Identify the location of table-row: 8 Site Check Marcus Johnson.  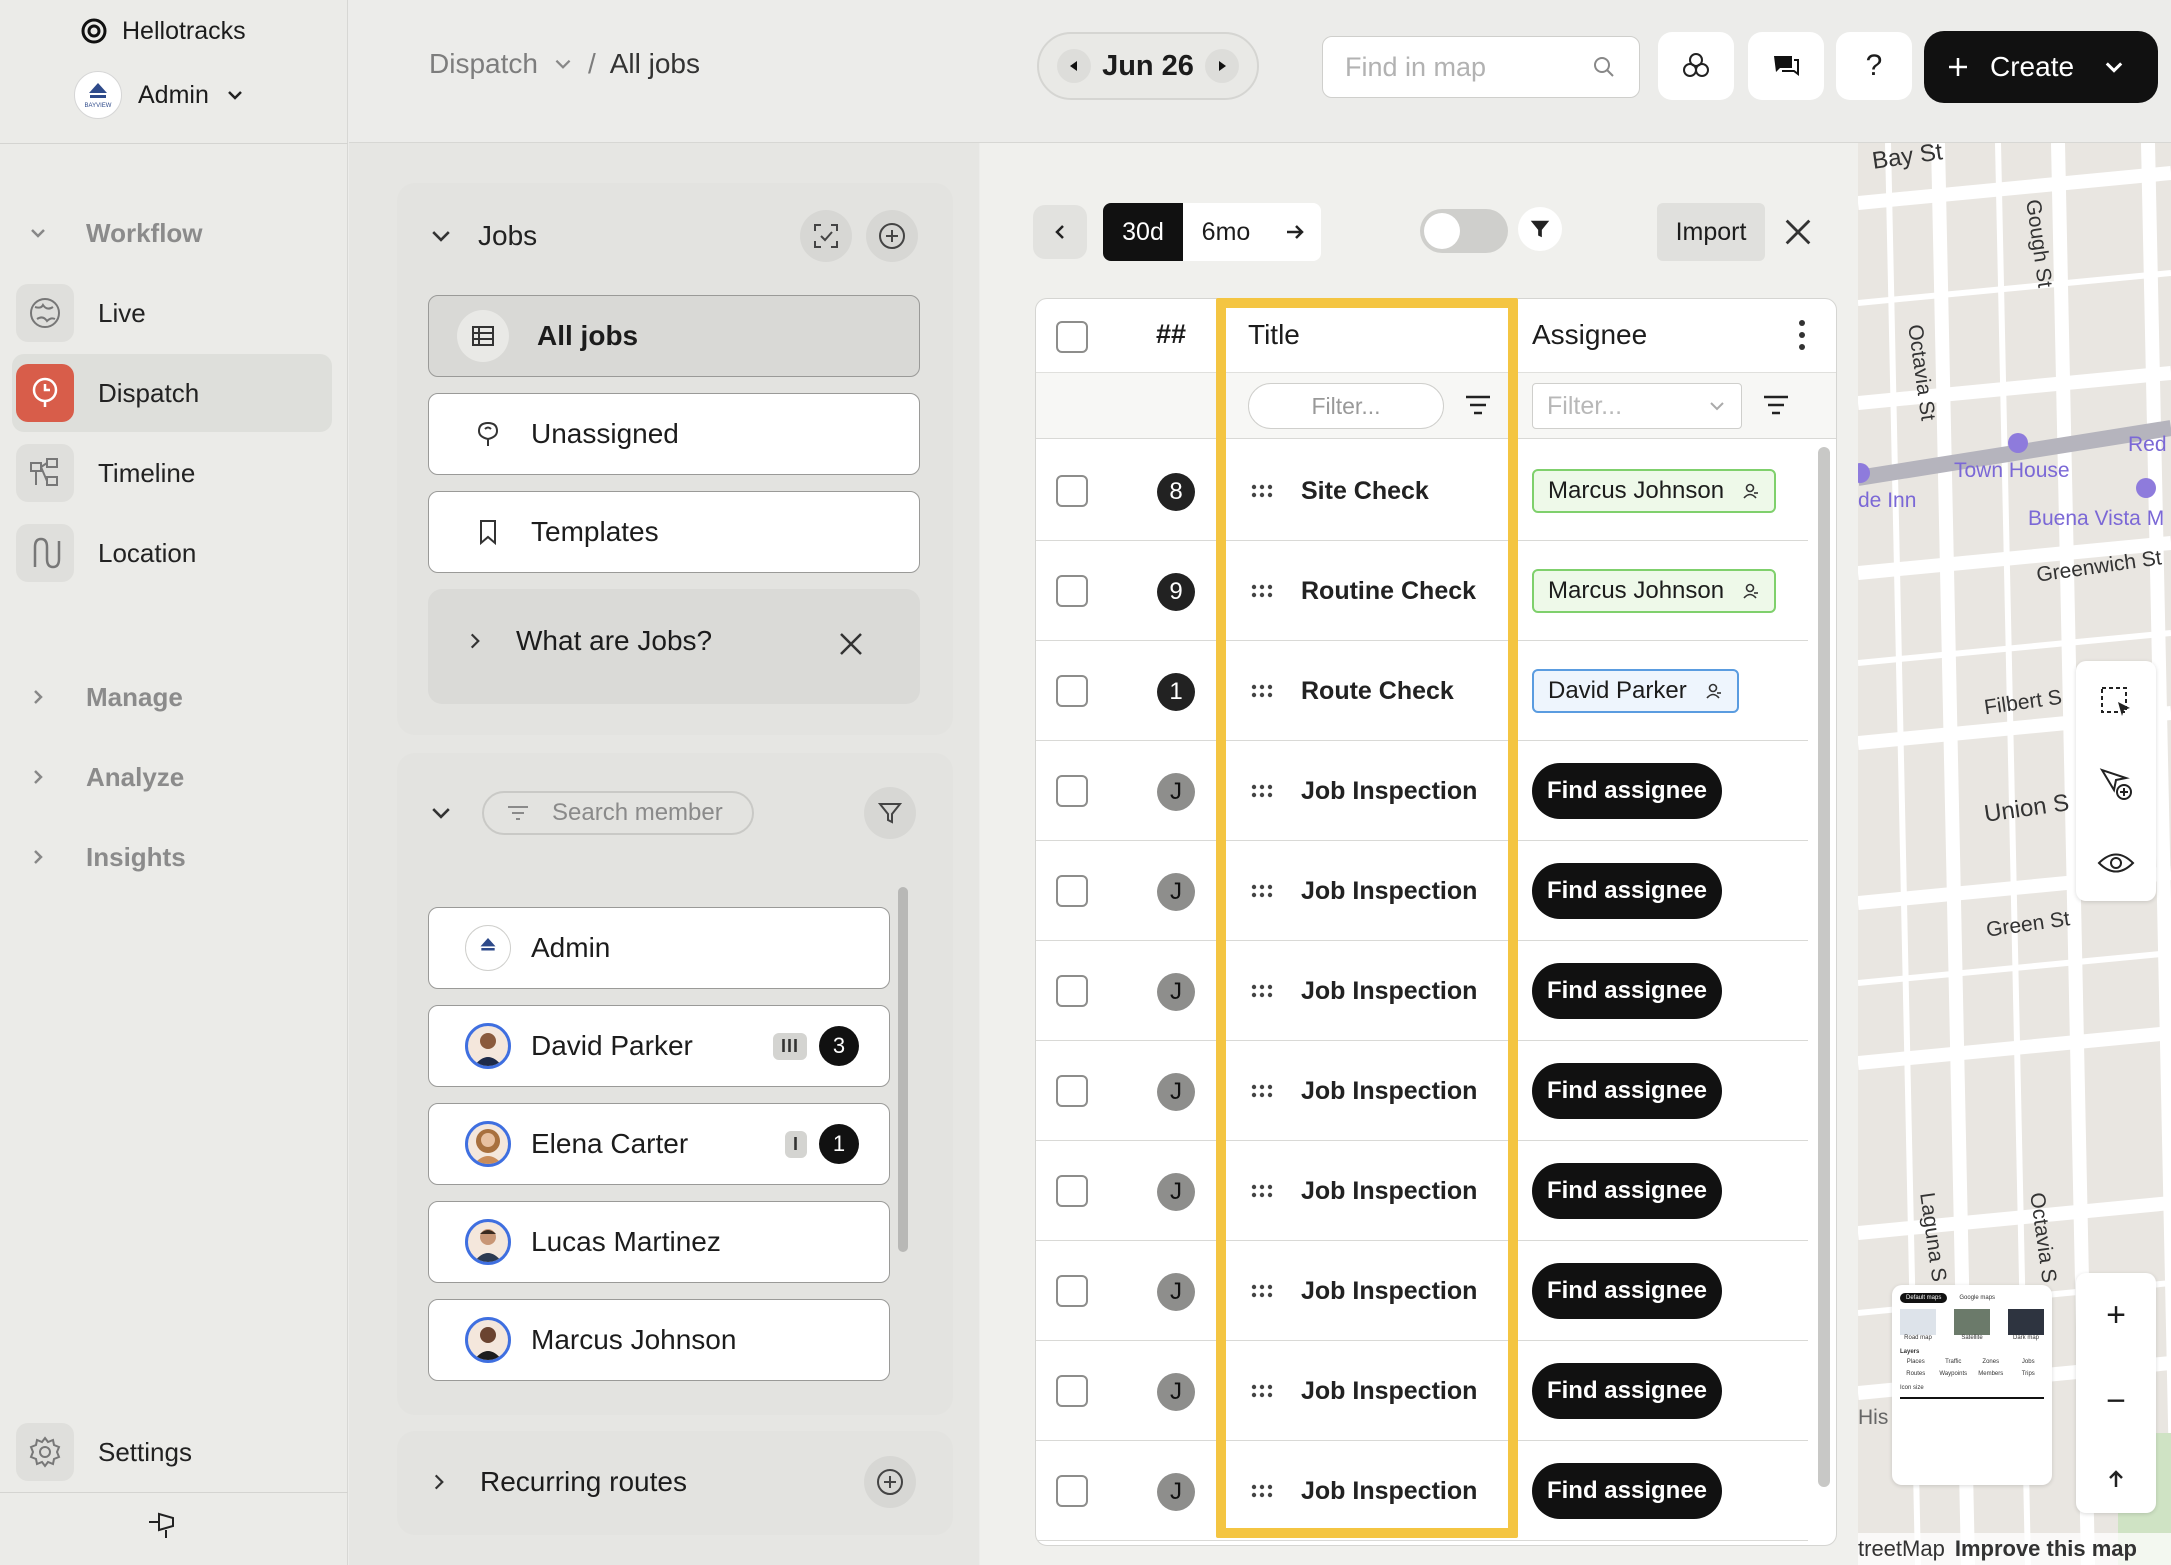
(1422, 491).